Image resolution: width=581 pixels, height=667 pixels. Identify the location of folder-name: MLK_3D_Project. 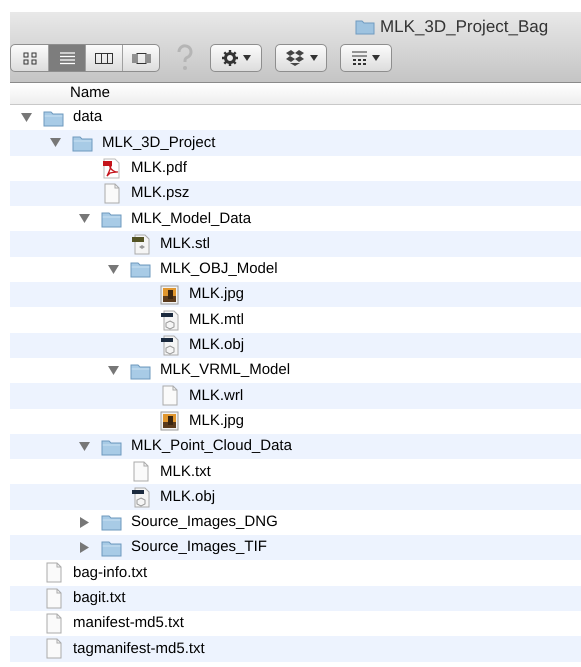
(159, 143).